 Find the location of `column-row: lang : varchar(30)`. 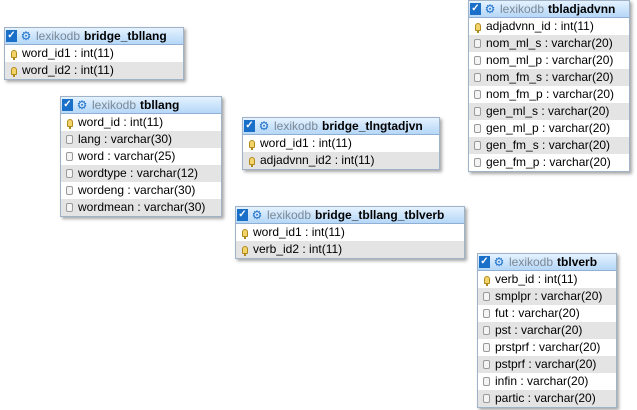

column-row: lang : varchar(30) is located at coordinates (141, 139).